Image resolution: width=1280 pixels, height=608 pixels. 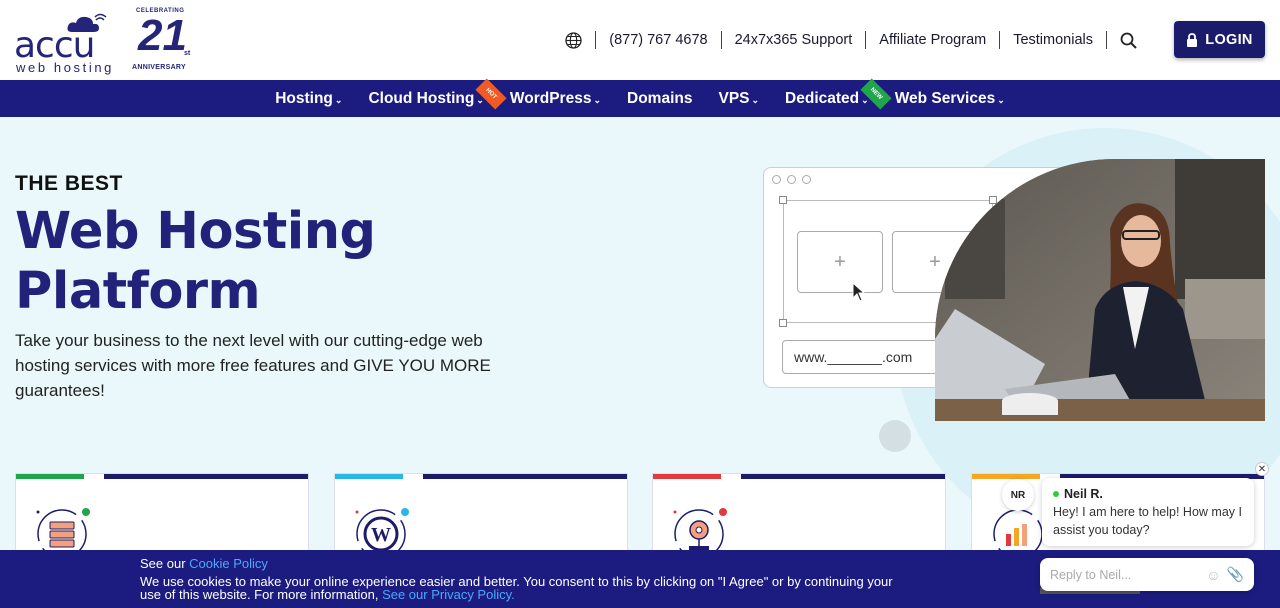 What do you see at coordinates (932, 40) in the screenshot?
I see `affiliate-link: Affiliate Program` at bounding box center [932, 40].